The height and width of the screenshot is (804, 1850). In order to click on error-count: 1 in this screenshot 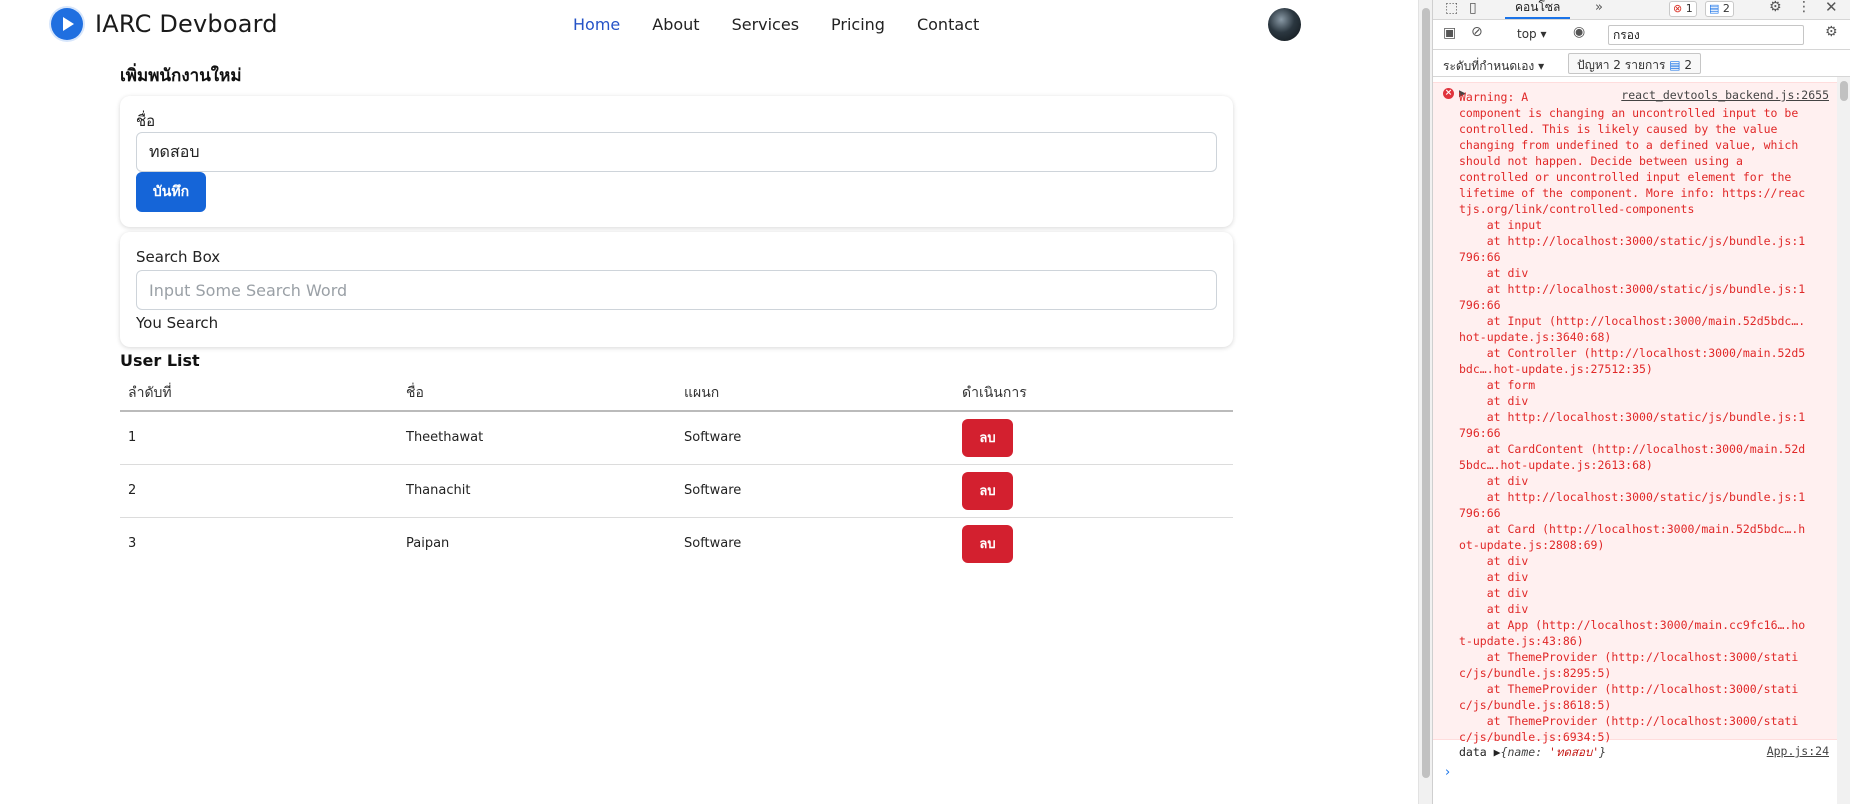, I will do `click(1689, 8)`.